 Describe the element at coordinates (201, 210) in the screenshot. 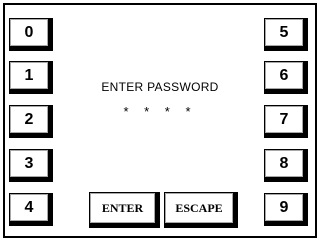

I see `escape-button: ESCAPE` at that location.